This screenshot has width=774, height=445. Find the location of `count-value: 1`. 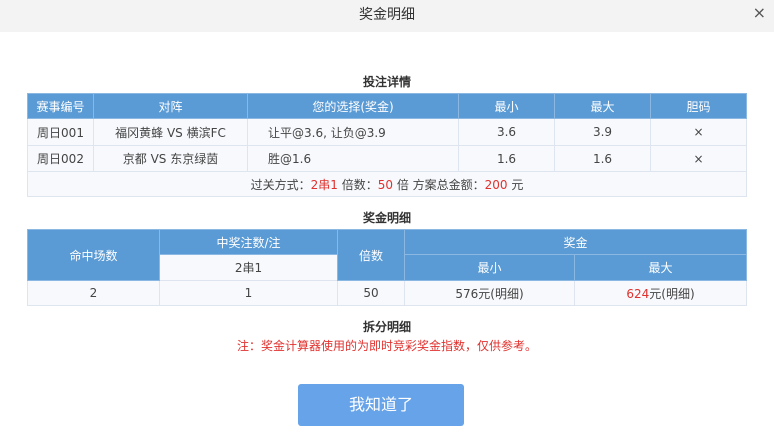

count-value: 1 is located at coordinates (248, 293).